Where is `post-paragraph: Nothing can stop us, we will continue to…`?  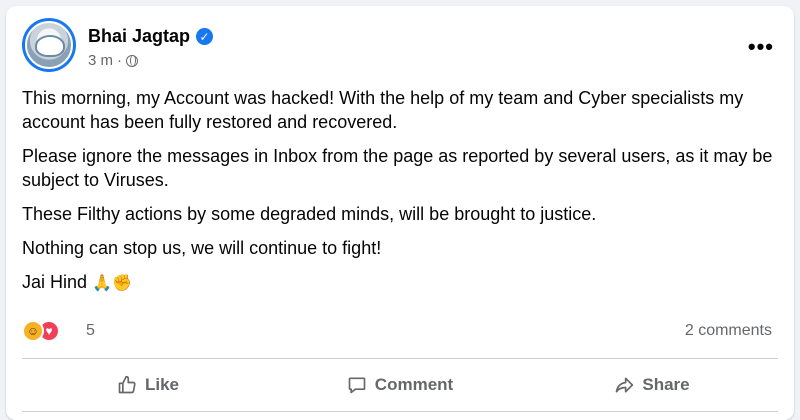
post-paragraph: Nothing can stop us, we will continue to… is located at coordinates (202, 248).